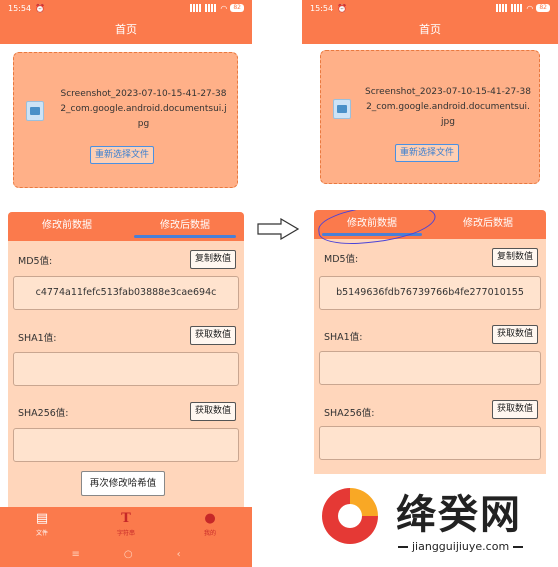  What do you see at coordinates (278, 229) in the screenshot?
I see `right-arrow-icon` at bounding box center [278, 229].